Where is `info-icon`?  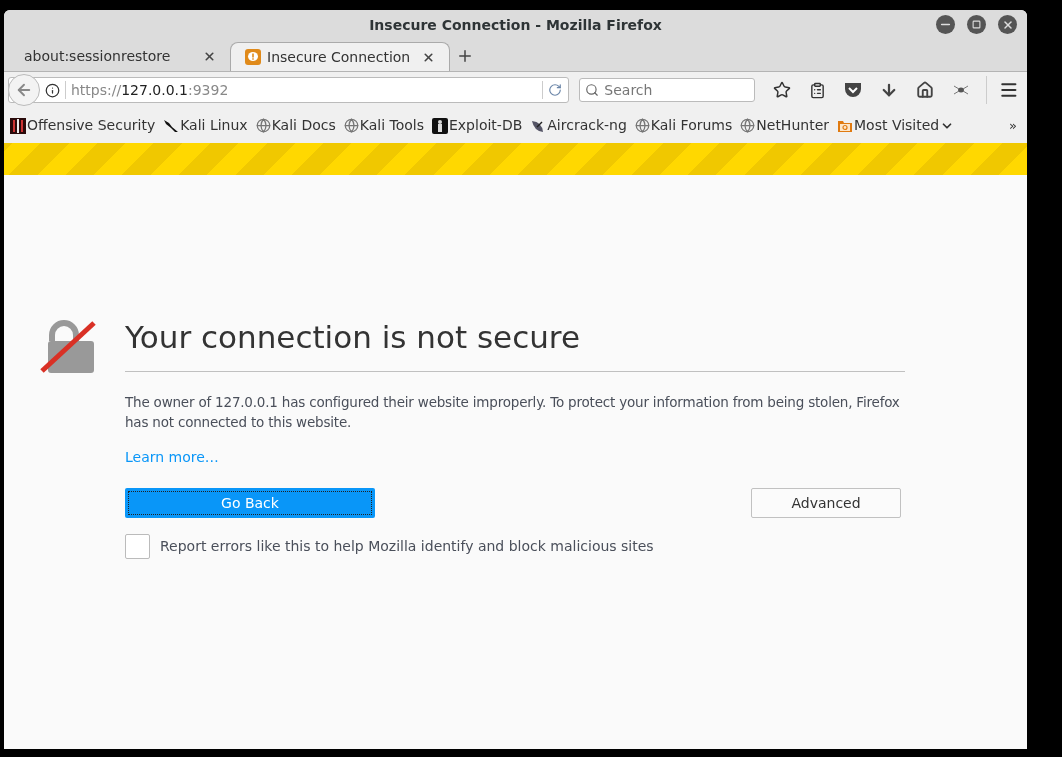 info-icon is located at coordinates (52, 90).